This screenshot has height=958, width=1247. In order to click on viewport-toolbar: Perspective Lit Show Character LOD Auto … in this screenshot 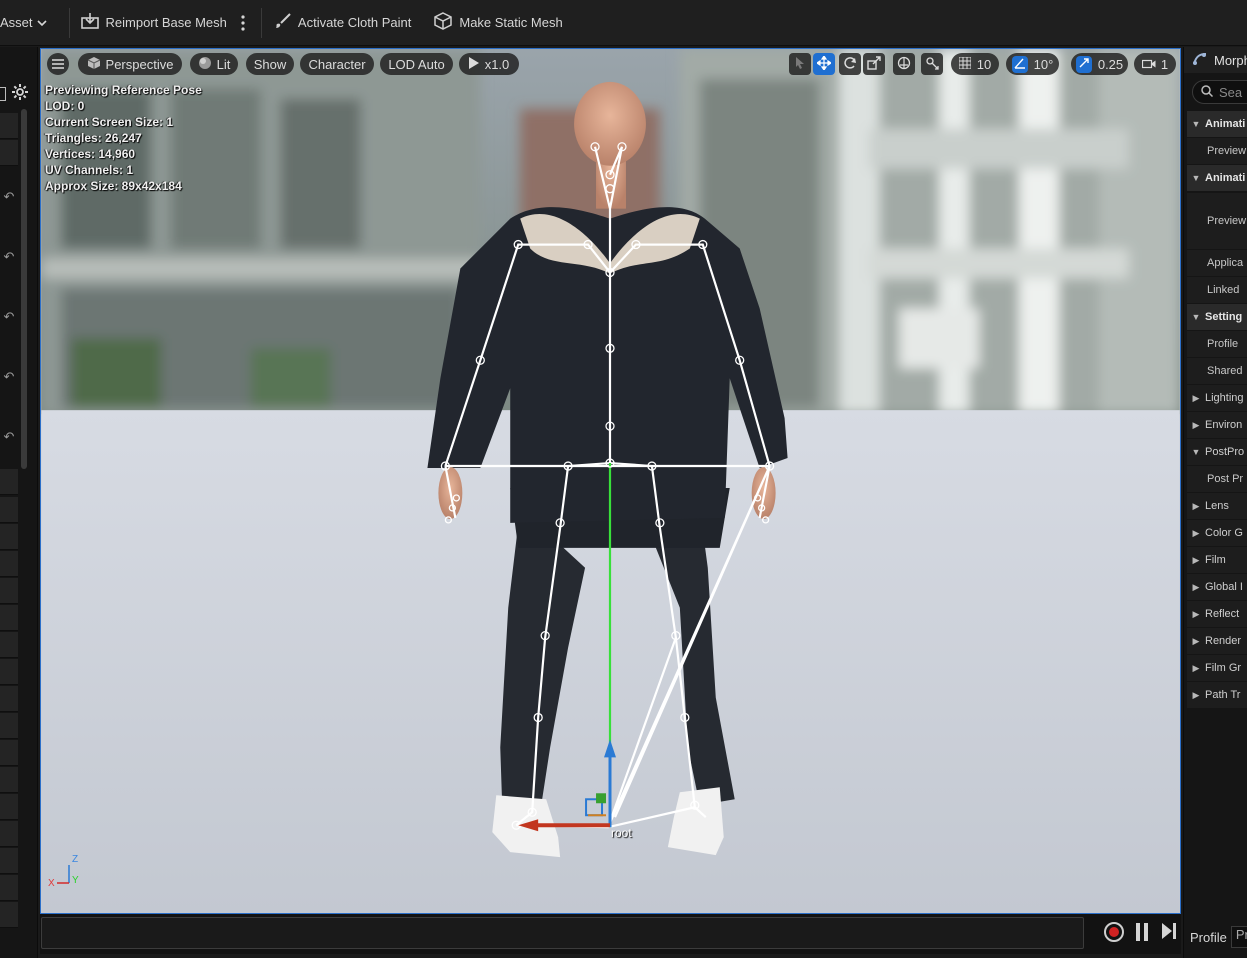, I will do `click(610, 64)`.